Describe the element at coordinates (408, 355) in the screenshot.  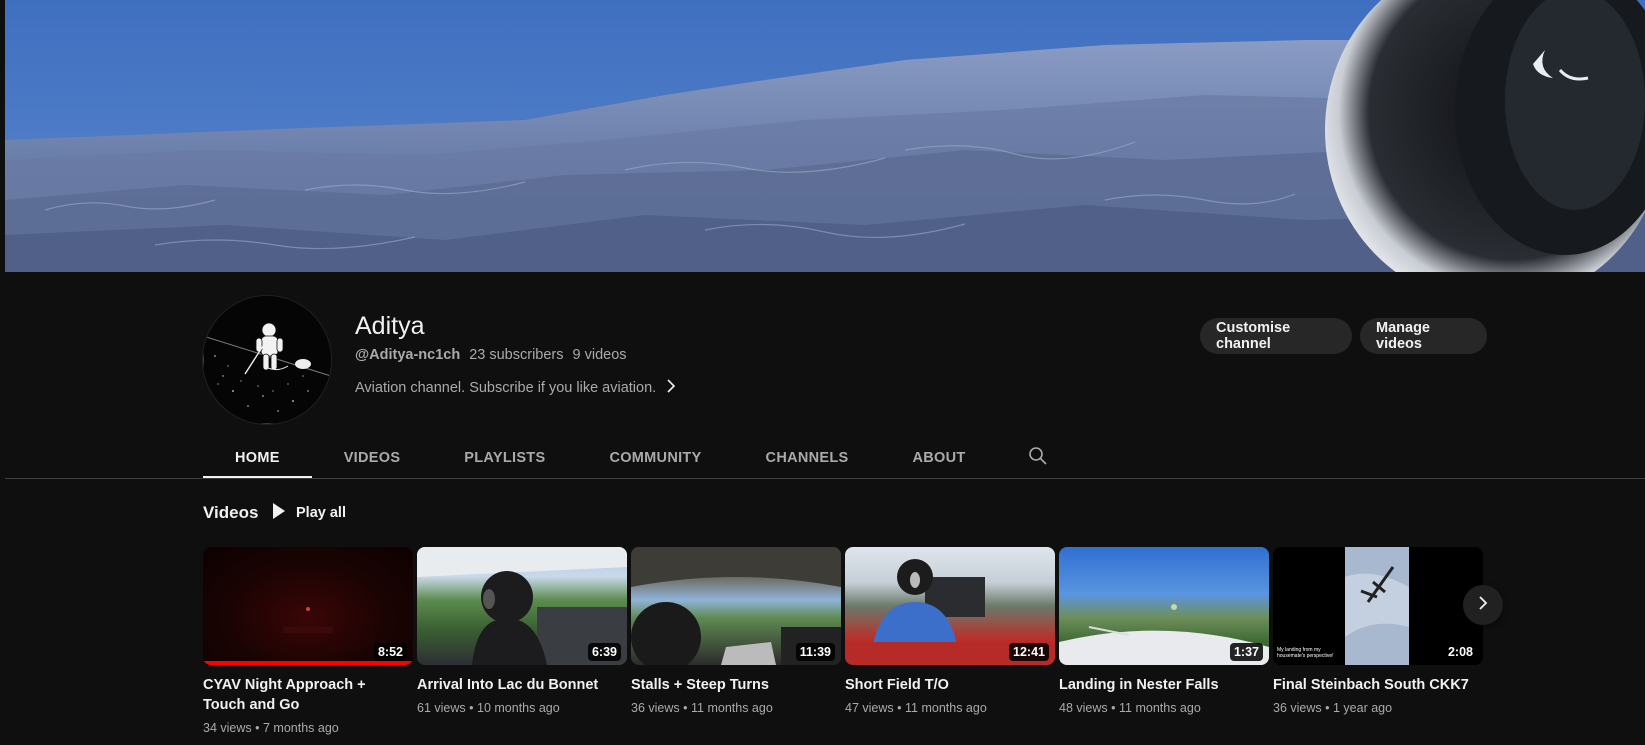
I see `channel-handle: @Aditya-nc1ch` at that location.